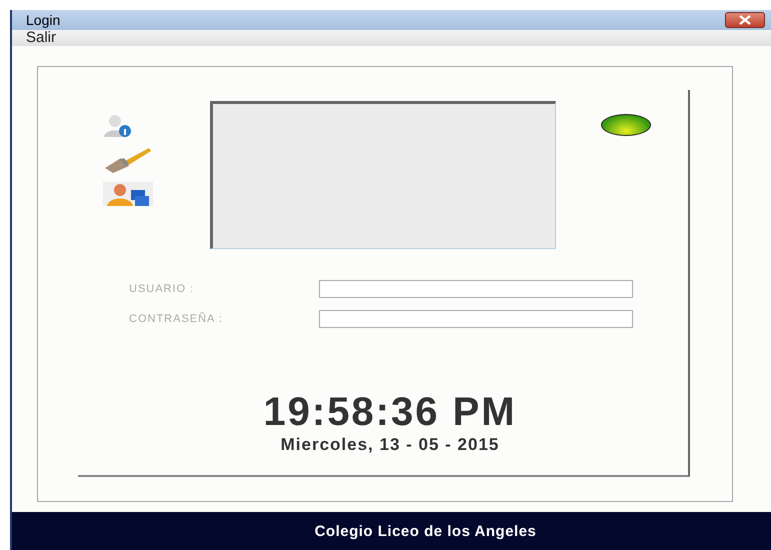 This screenshot has height=550, width=771. I want to click on close-button, so click(745, 20).